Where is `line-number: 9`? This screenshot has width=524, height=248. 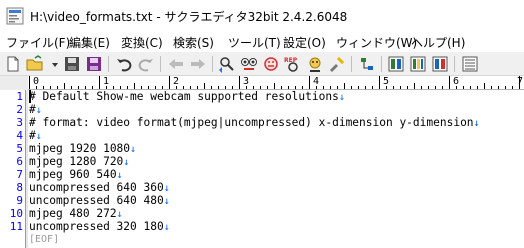
line-number: 9 is located at coordinates (19, 200).